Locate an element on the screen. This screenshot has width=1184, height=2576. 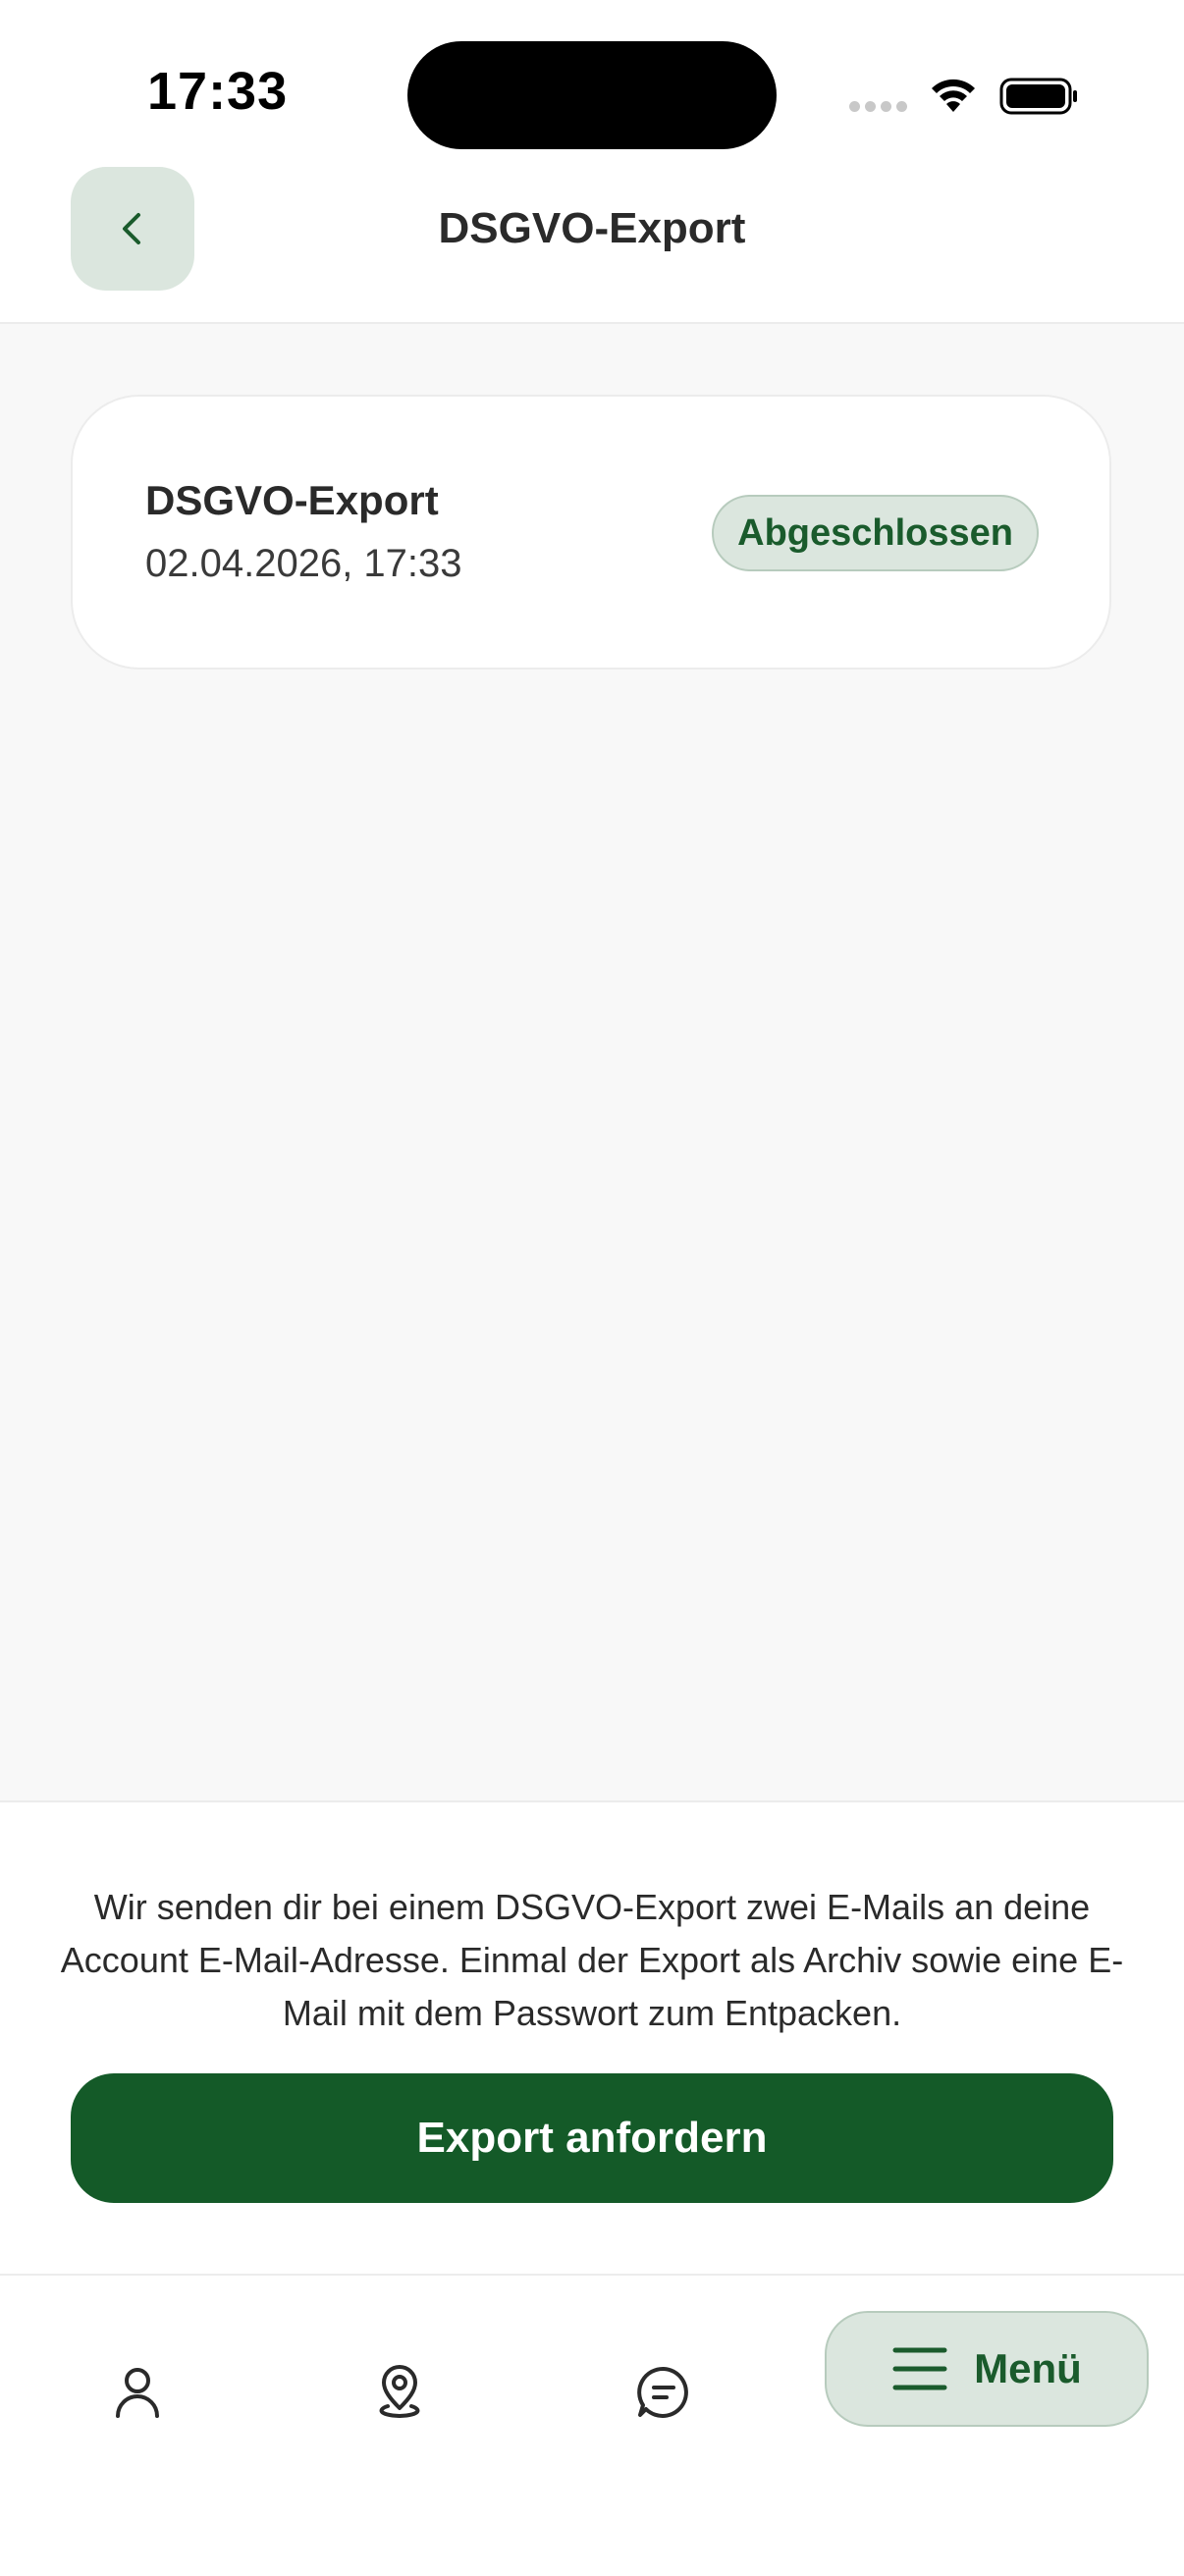
status-bar: 17:33 is located at coordinates (592, 83).